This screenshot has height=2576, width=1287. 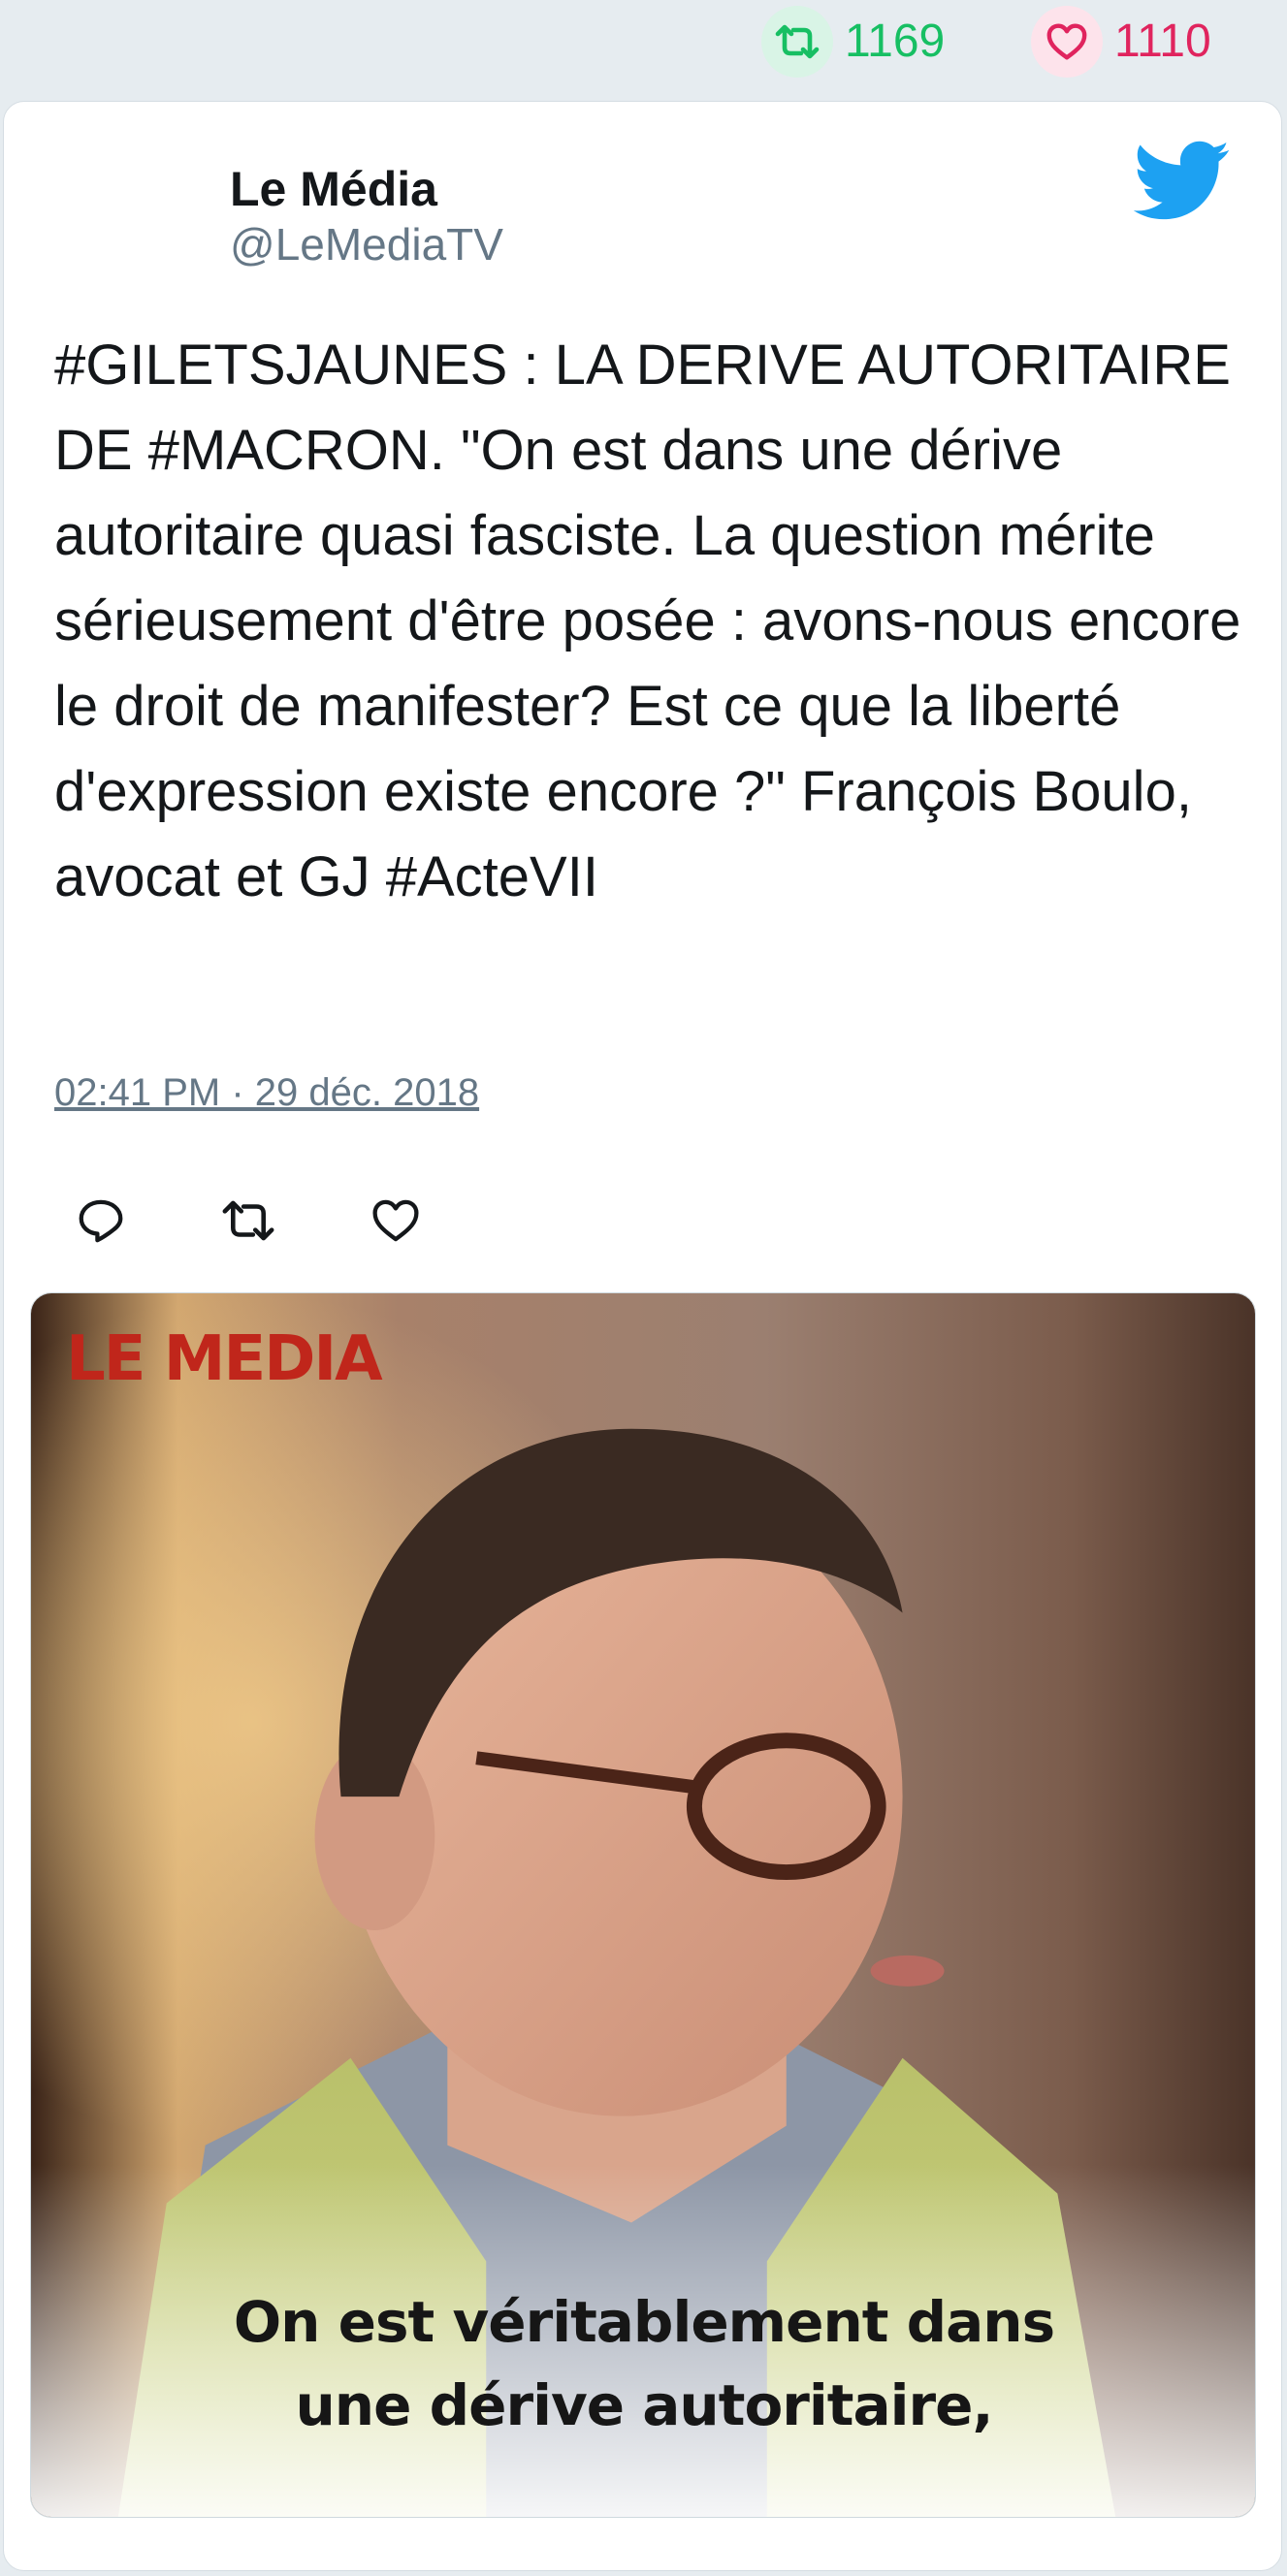 I want to click on like-stat: 1110, so click(x=1121, y=42).